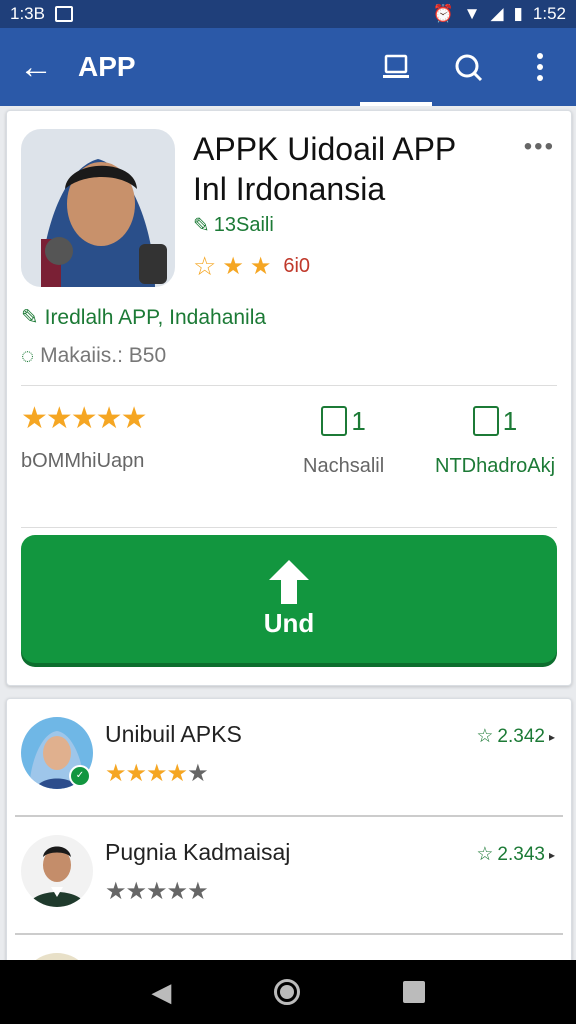 The width and height of the screenshot is (576, 1024). I want to click on back-button: ←, so click(36, 67).